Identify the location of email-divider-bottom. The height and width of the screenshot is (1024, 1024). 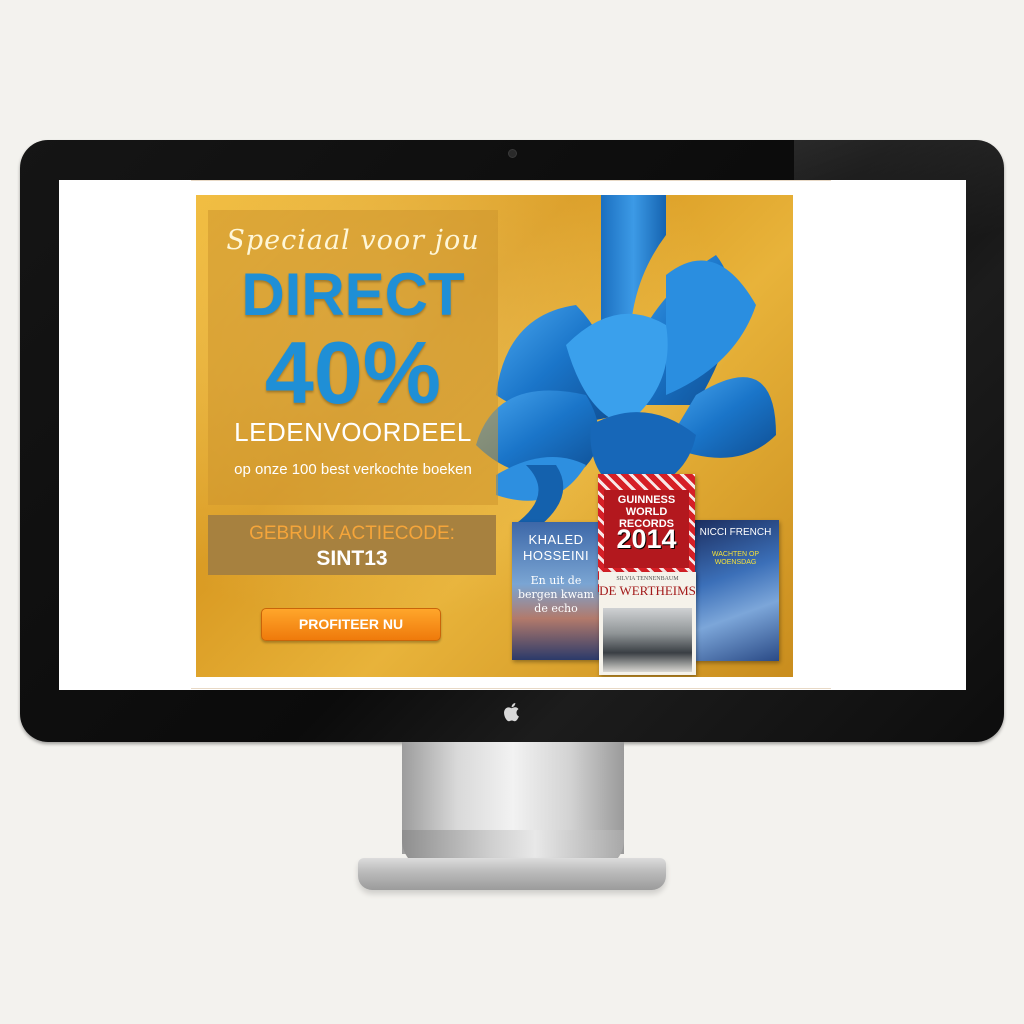
(511, 688).